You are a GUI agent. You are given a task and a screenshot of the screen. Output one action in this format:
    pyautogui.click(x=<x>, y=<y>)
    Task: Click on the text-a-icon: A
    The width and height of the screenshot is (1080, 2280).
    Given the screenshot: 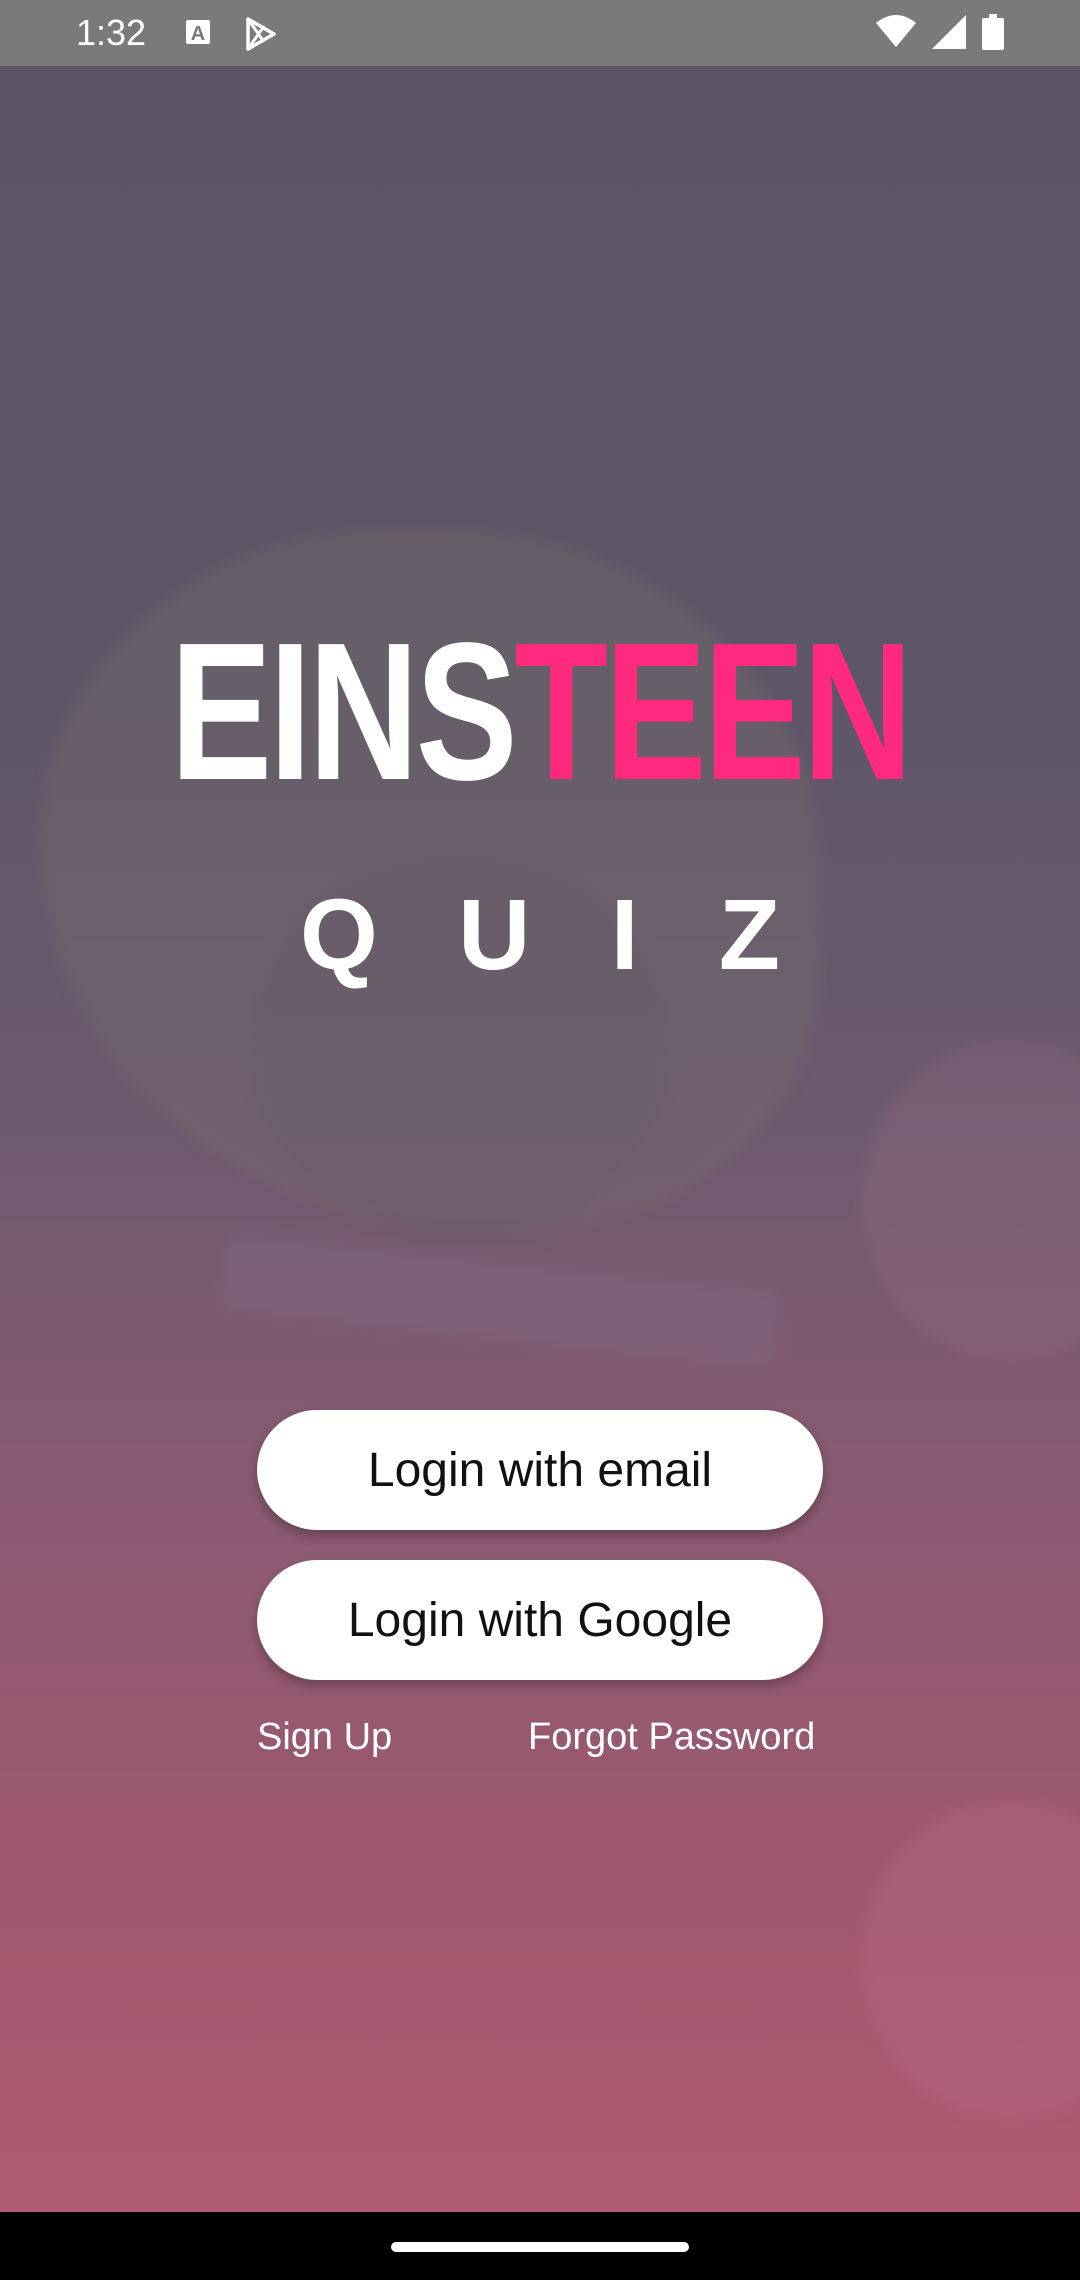 What is the action you would take?
    pyautogui.click(x=198, y=34)
    